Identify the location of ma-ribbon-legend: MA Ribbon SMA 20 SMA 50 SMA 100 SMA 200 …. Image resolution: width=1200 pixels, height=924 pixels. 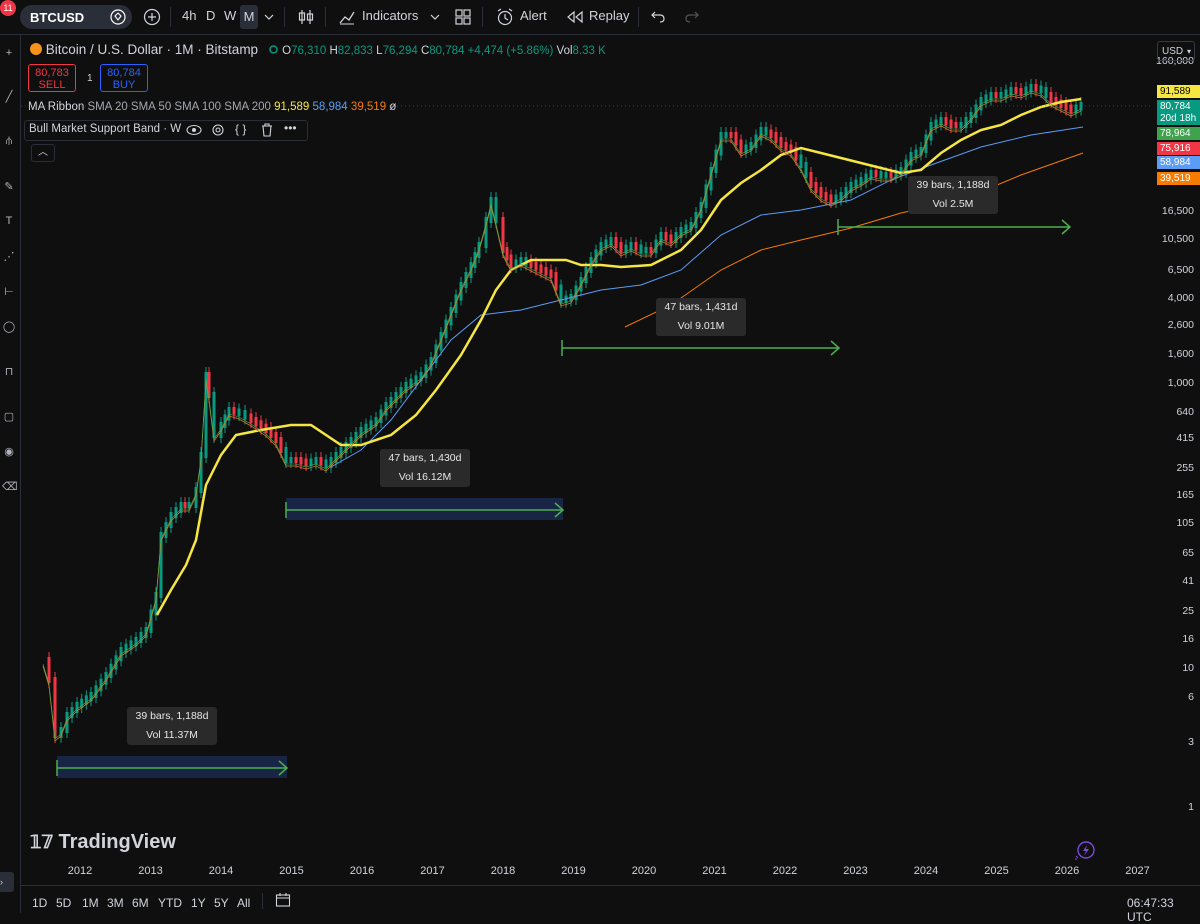
(212, 107).